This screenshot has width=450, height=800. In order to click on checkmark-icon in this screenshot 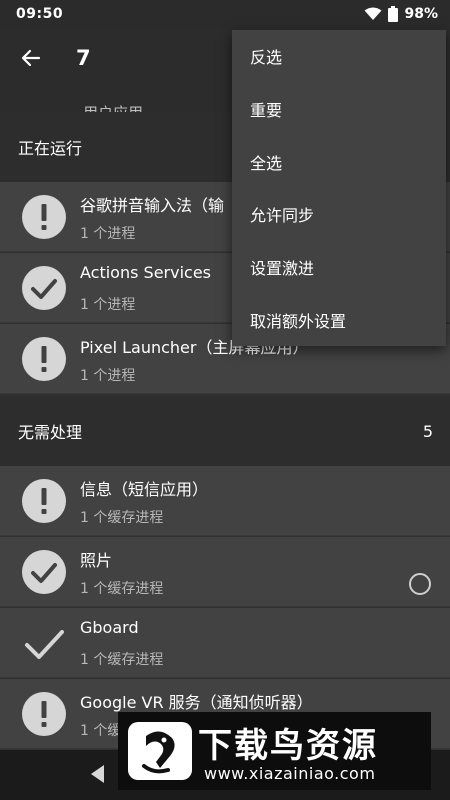, I will do `click(44, 644)`.